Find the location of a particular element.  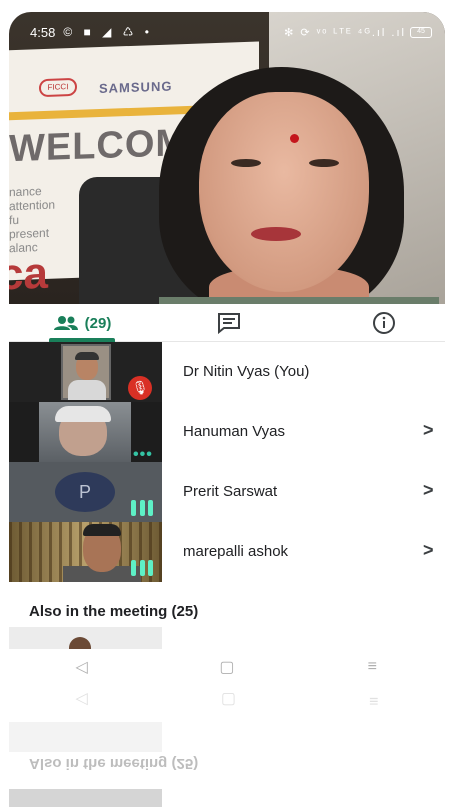

banner-big-text: ca is located at coordinates (28, 274).